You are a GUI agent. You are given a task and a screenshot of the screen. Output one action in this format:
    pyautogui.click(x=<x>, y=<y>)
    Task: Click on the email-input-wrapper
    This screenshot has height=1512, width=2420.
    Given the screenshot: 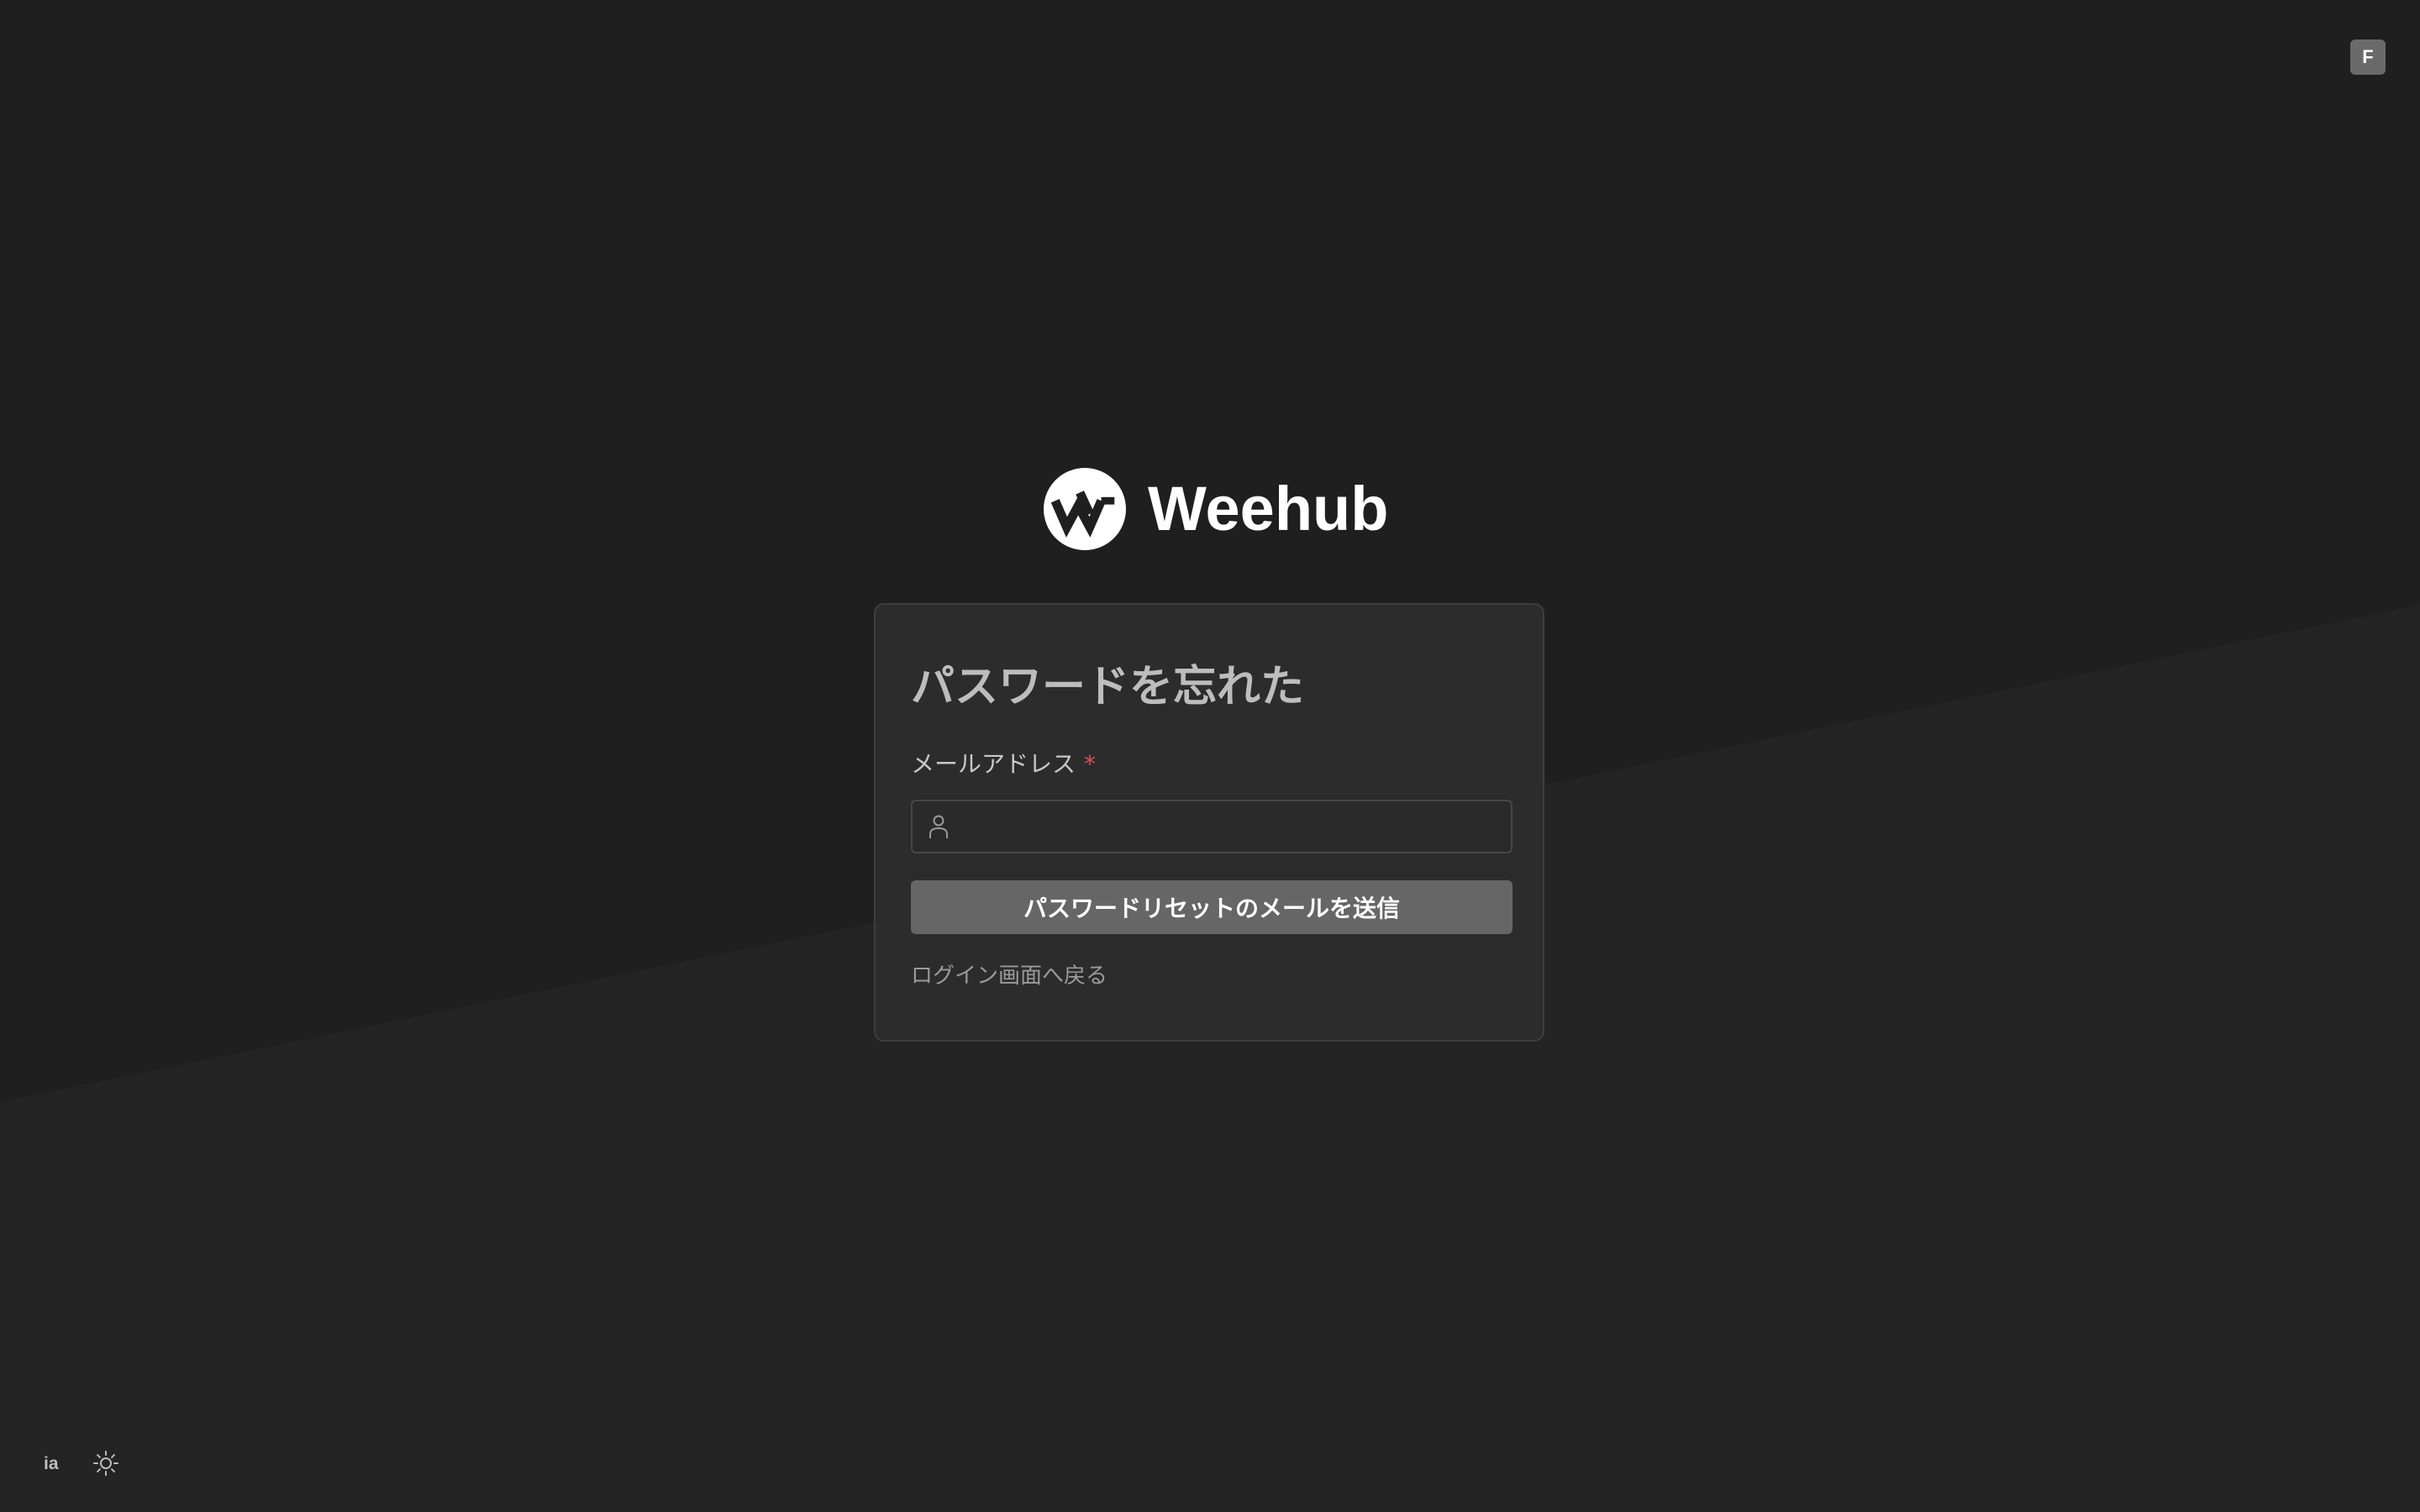 What is the action you would take?
    pyautogui.click(x=1211, y=826)
    